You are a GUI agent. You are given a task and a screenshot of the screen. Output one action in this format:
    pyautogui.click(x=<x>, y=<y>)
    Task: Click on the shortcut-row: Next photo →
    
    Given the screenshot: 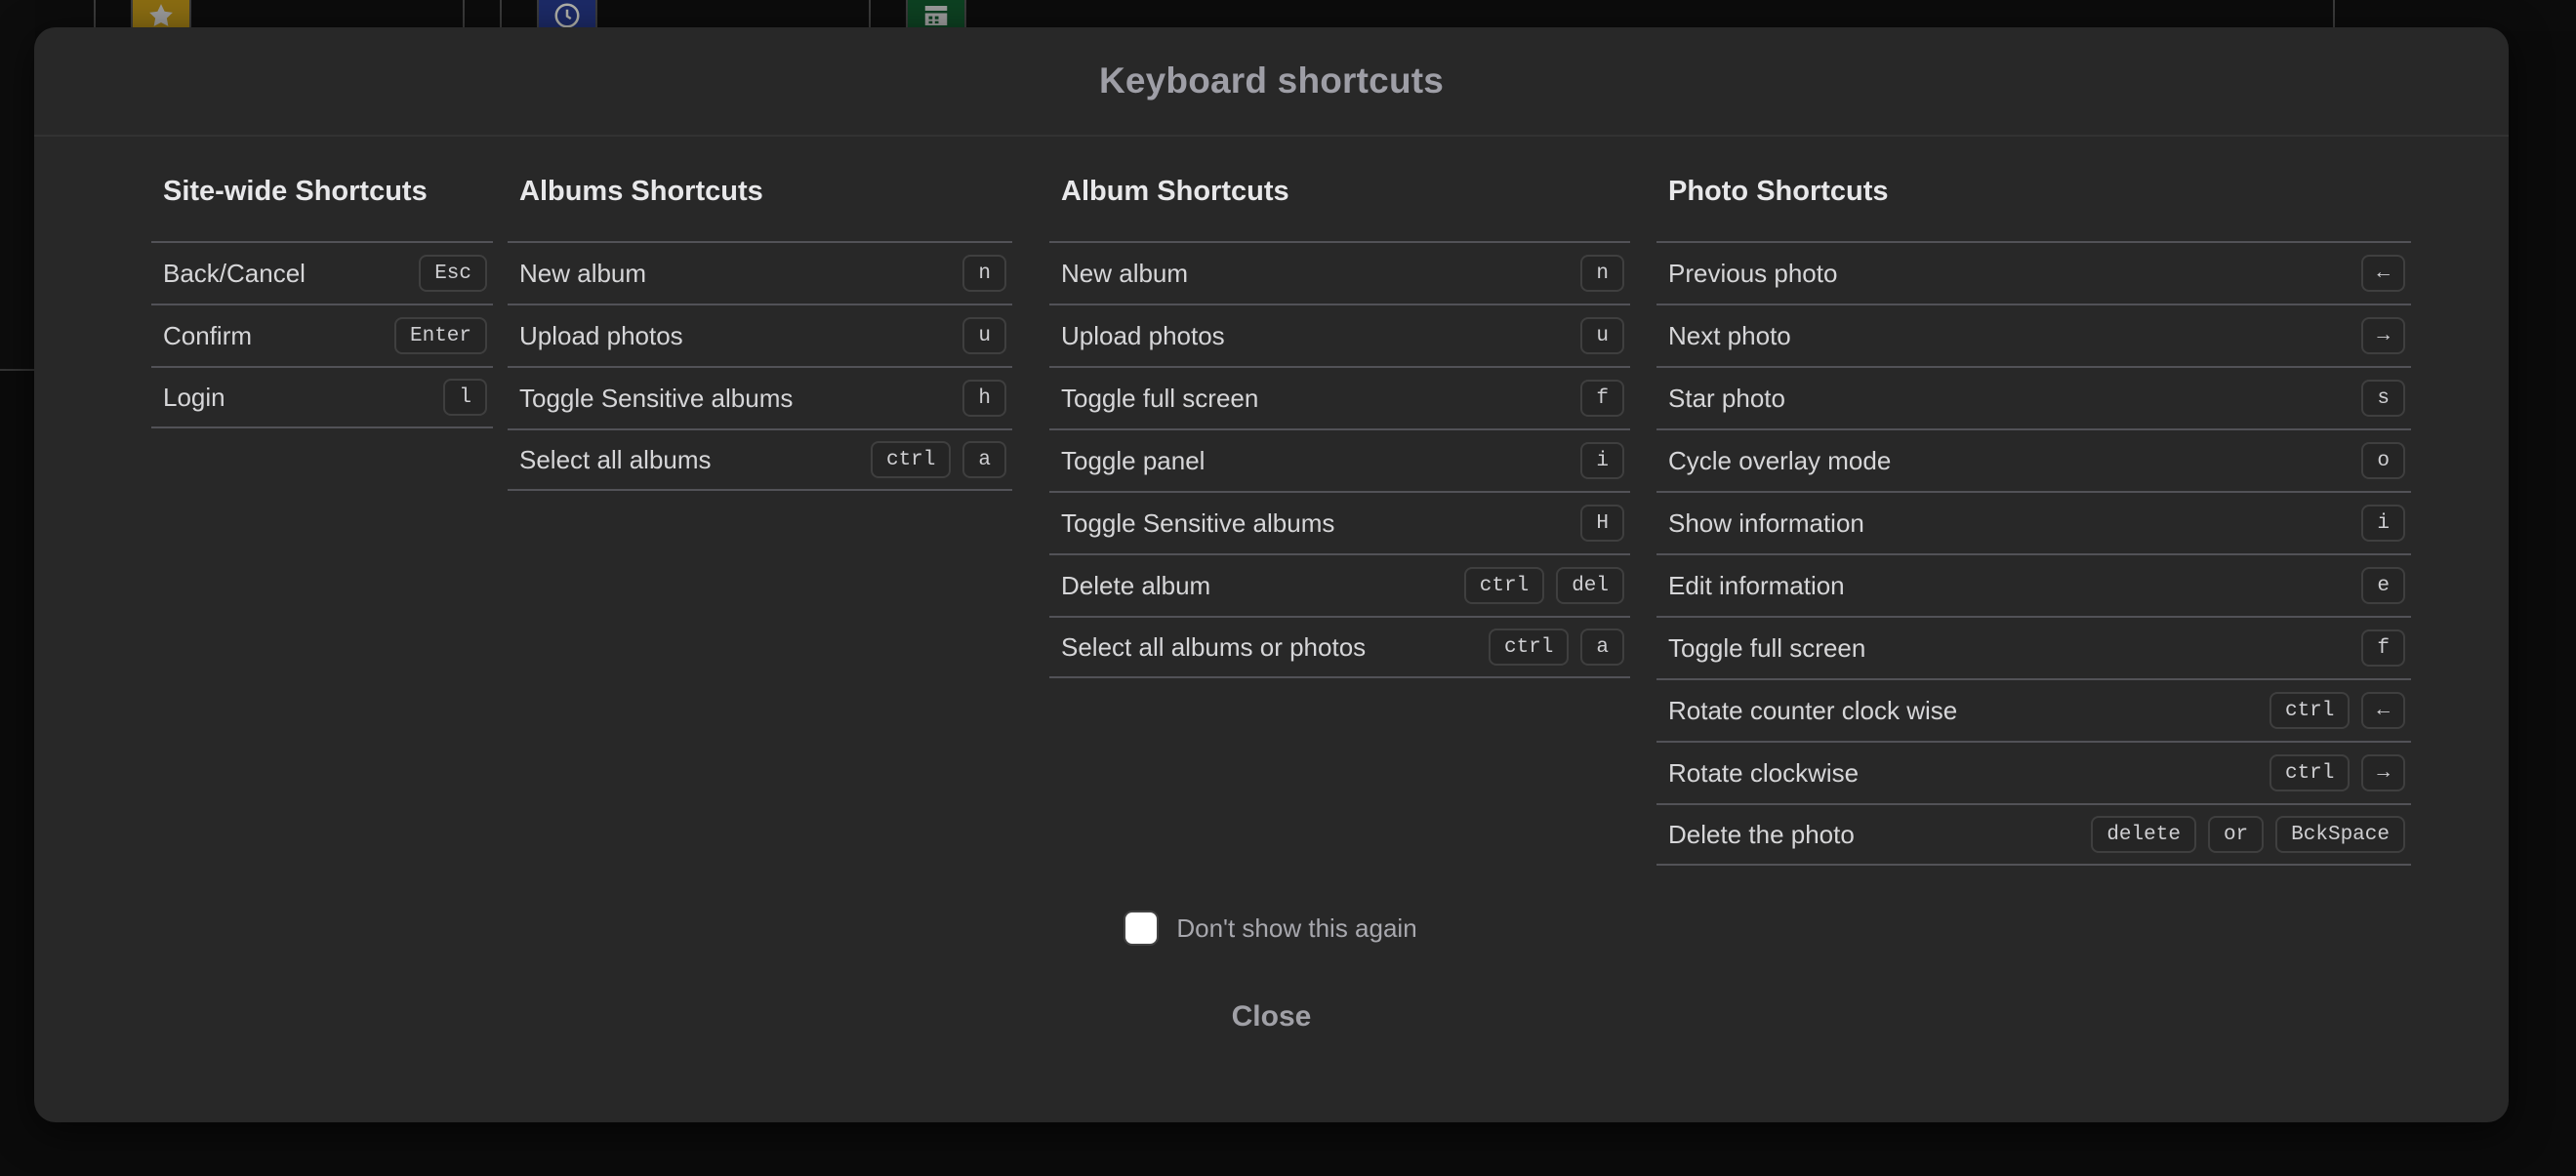 What is the action you would take?
    pyautogui.click(x=2033, y=335)
    